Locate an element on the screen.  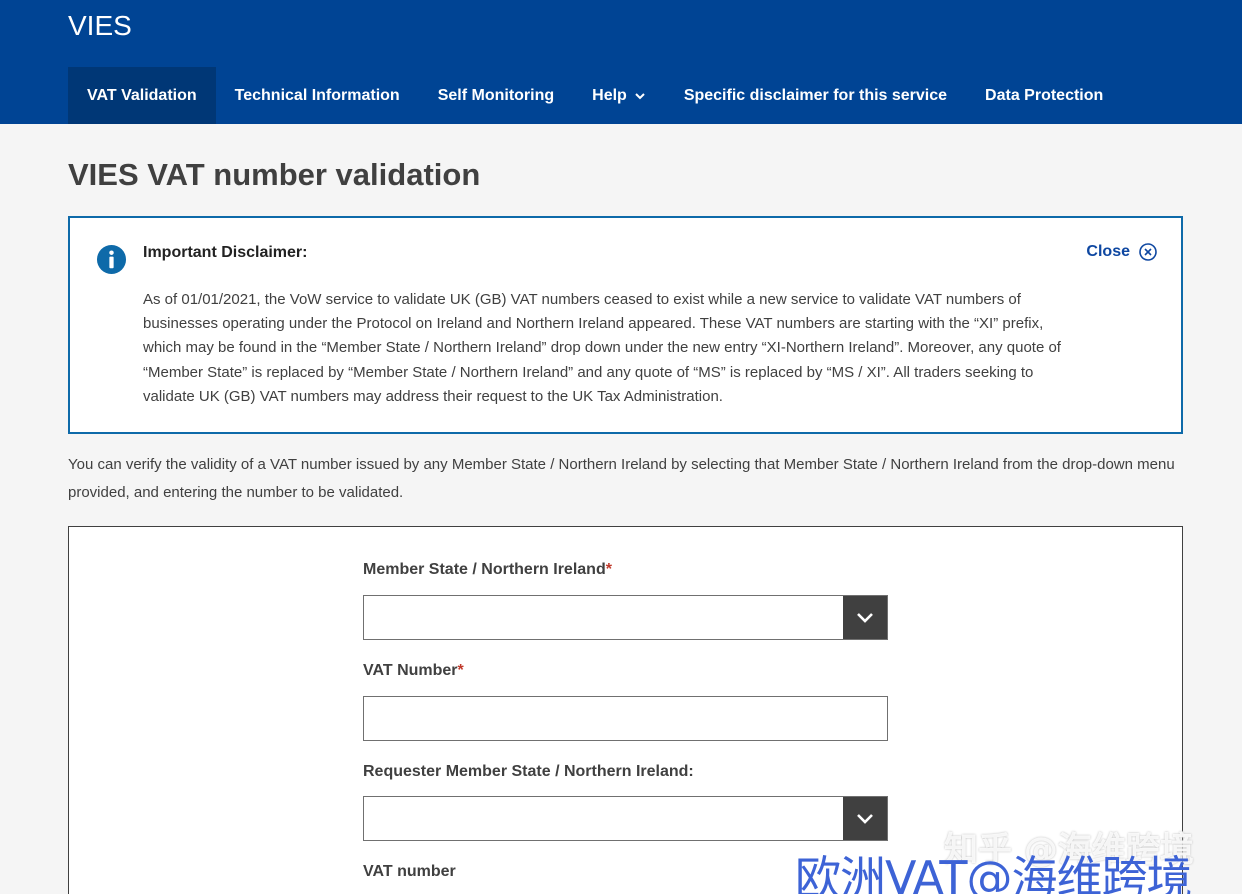
nav-self-monitoring: Self Monitoring is located at coordinates (496, 95).